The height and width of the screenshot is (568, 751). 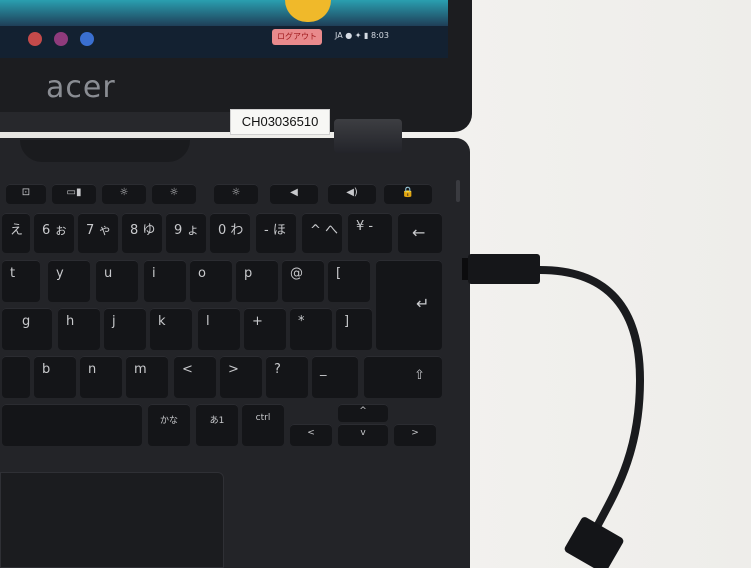 What do you see at coordinates (590, 417) in the screenshot?
I see `usb-cable` at bounding box center [590, 417].